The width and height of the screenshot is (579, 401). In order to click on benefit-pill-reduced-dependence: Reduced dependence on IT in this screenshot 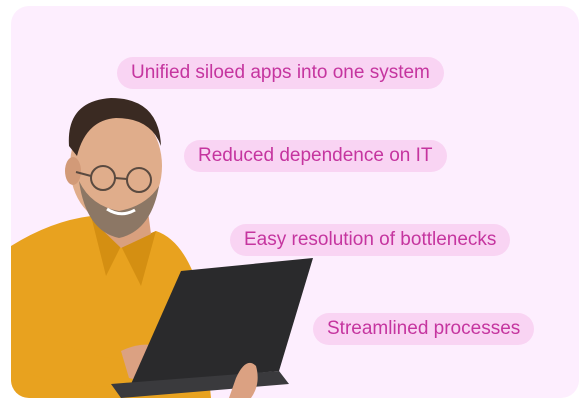, I will do `click(315, 156)`.